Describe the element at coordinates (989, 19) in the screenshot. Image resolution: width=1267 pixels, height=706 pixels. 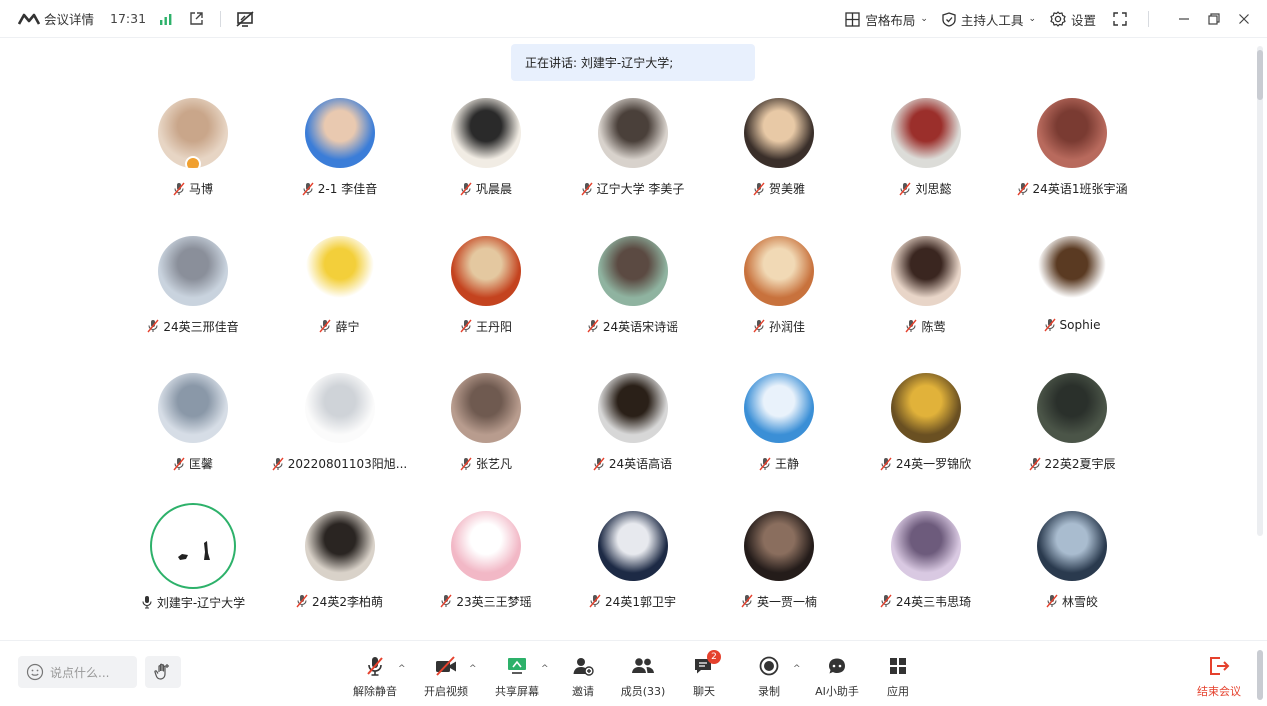
I see `host-tools-button: 主持人工具 ⌄` at that location.